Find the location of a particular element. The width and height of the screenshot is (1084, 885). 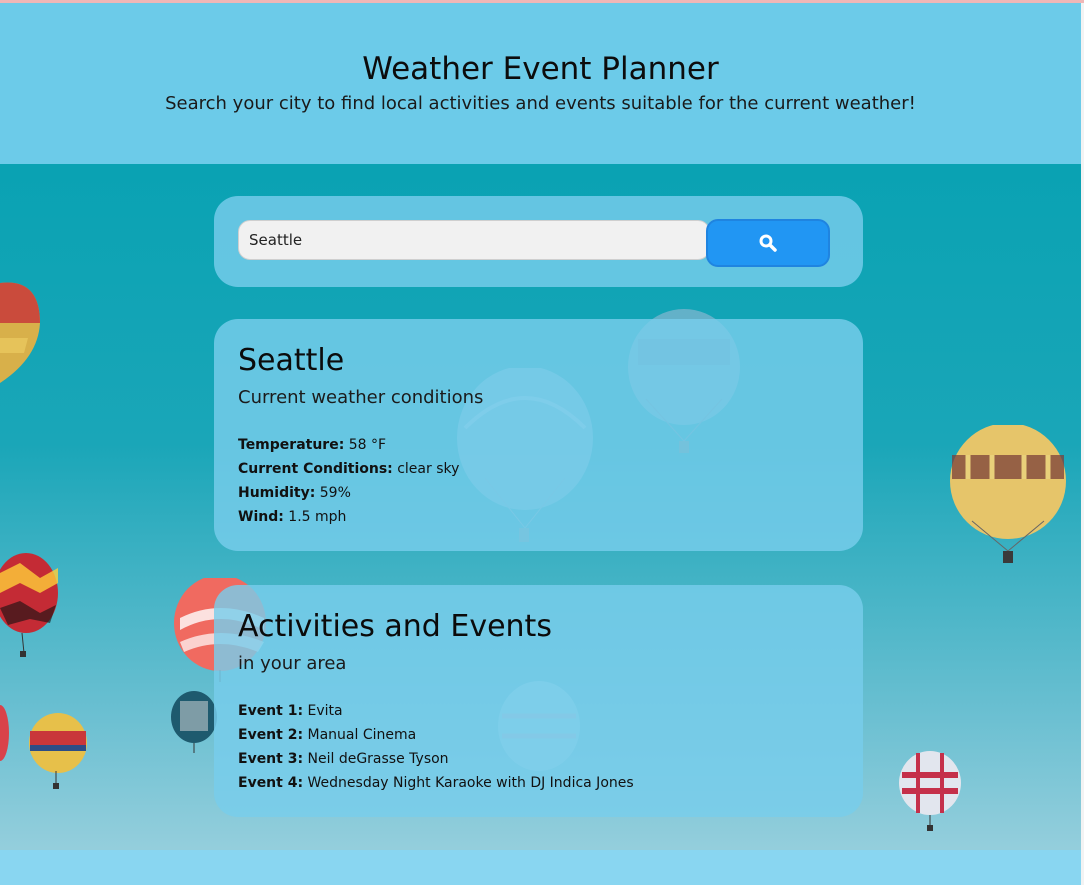

event-item: Event 3: Neil deGrasse Tyson is located at coordinates (343, 759).